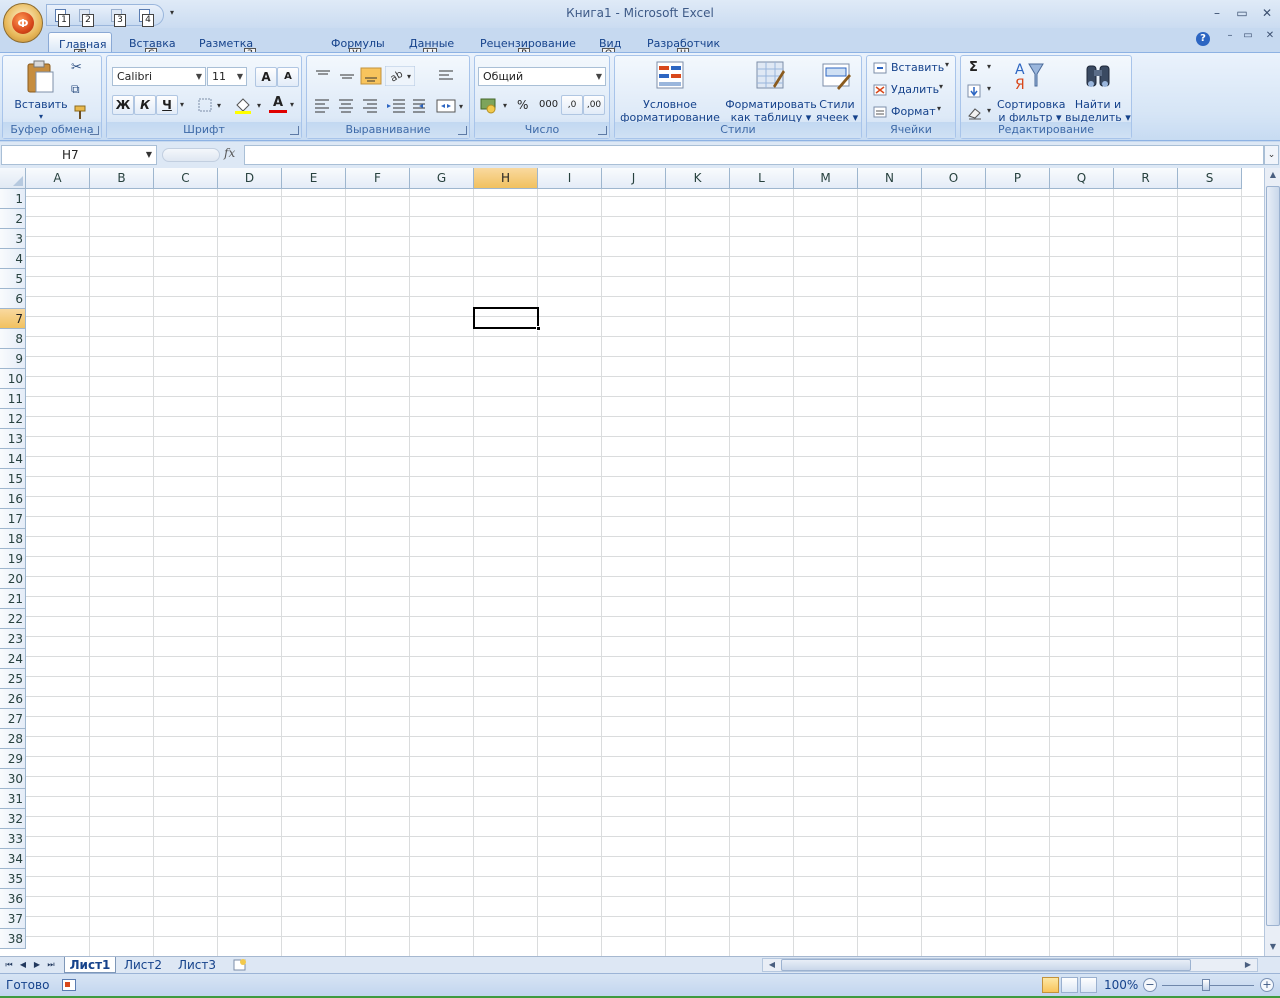 The height and width of the screenshot is (998, 1280). What do you see at coordinates (229, 153) in the screenshot?
I see `insert-function-button: fx` at bounding box center [229, 153].